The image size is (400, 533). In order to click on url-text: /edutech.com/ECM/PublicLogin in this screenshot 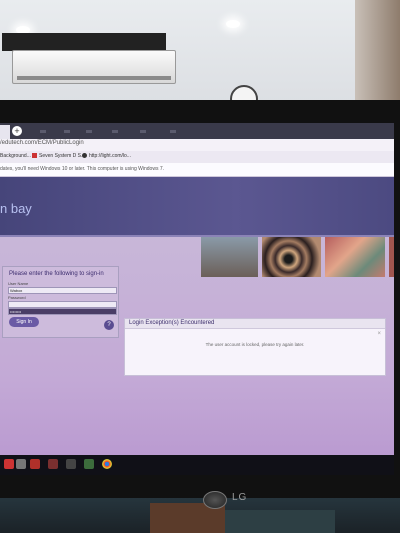, I will do `click(42, 143)`.